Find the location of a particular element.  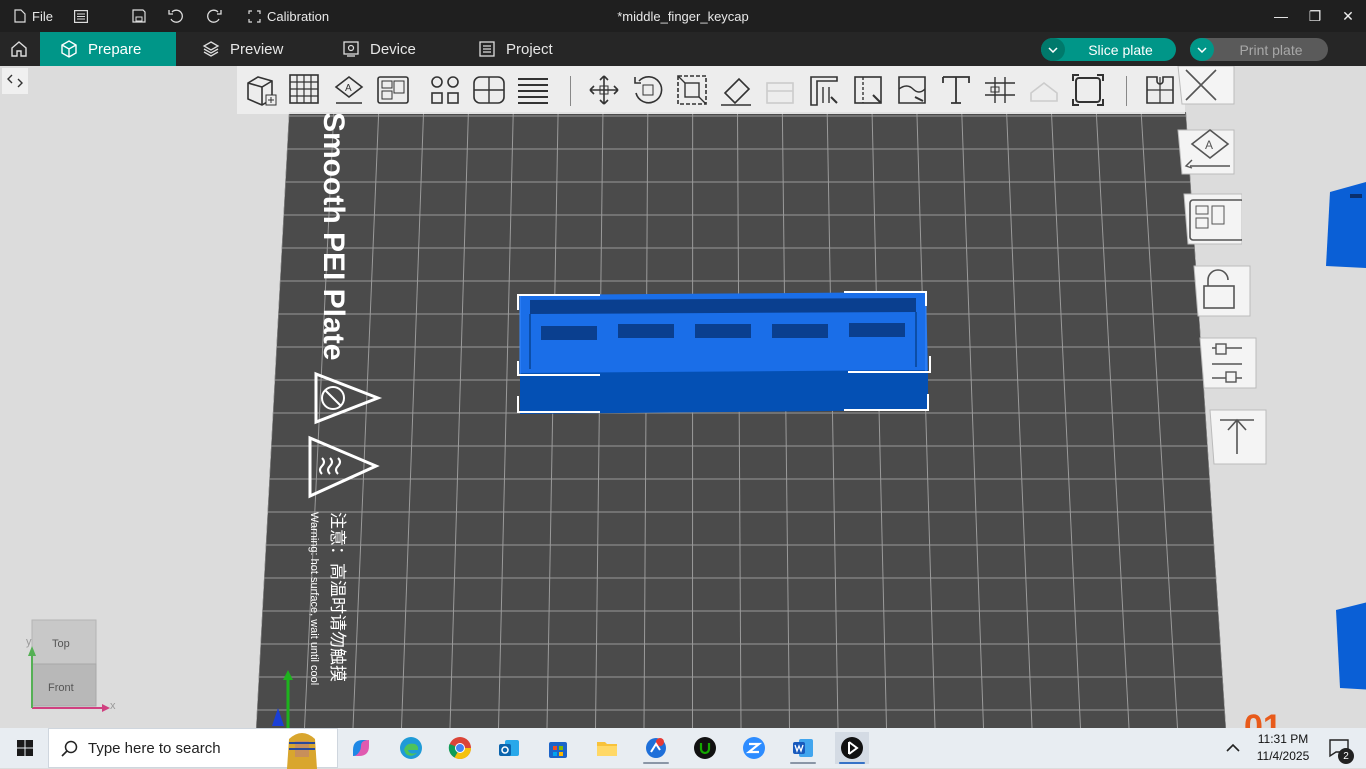

tab-preview-label: Preview is located at coordinates (256, 49).